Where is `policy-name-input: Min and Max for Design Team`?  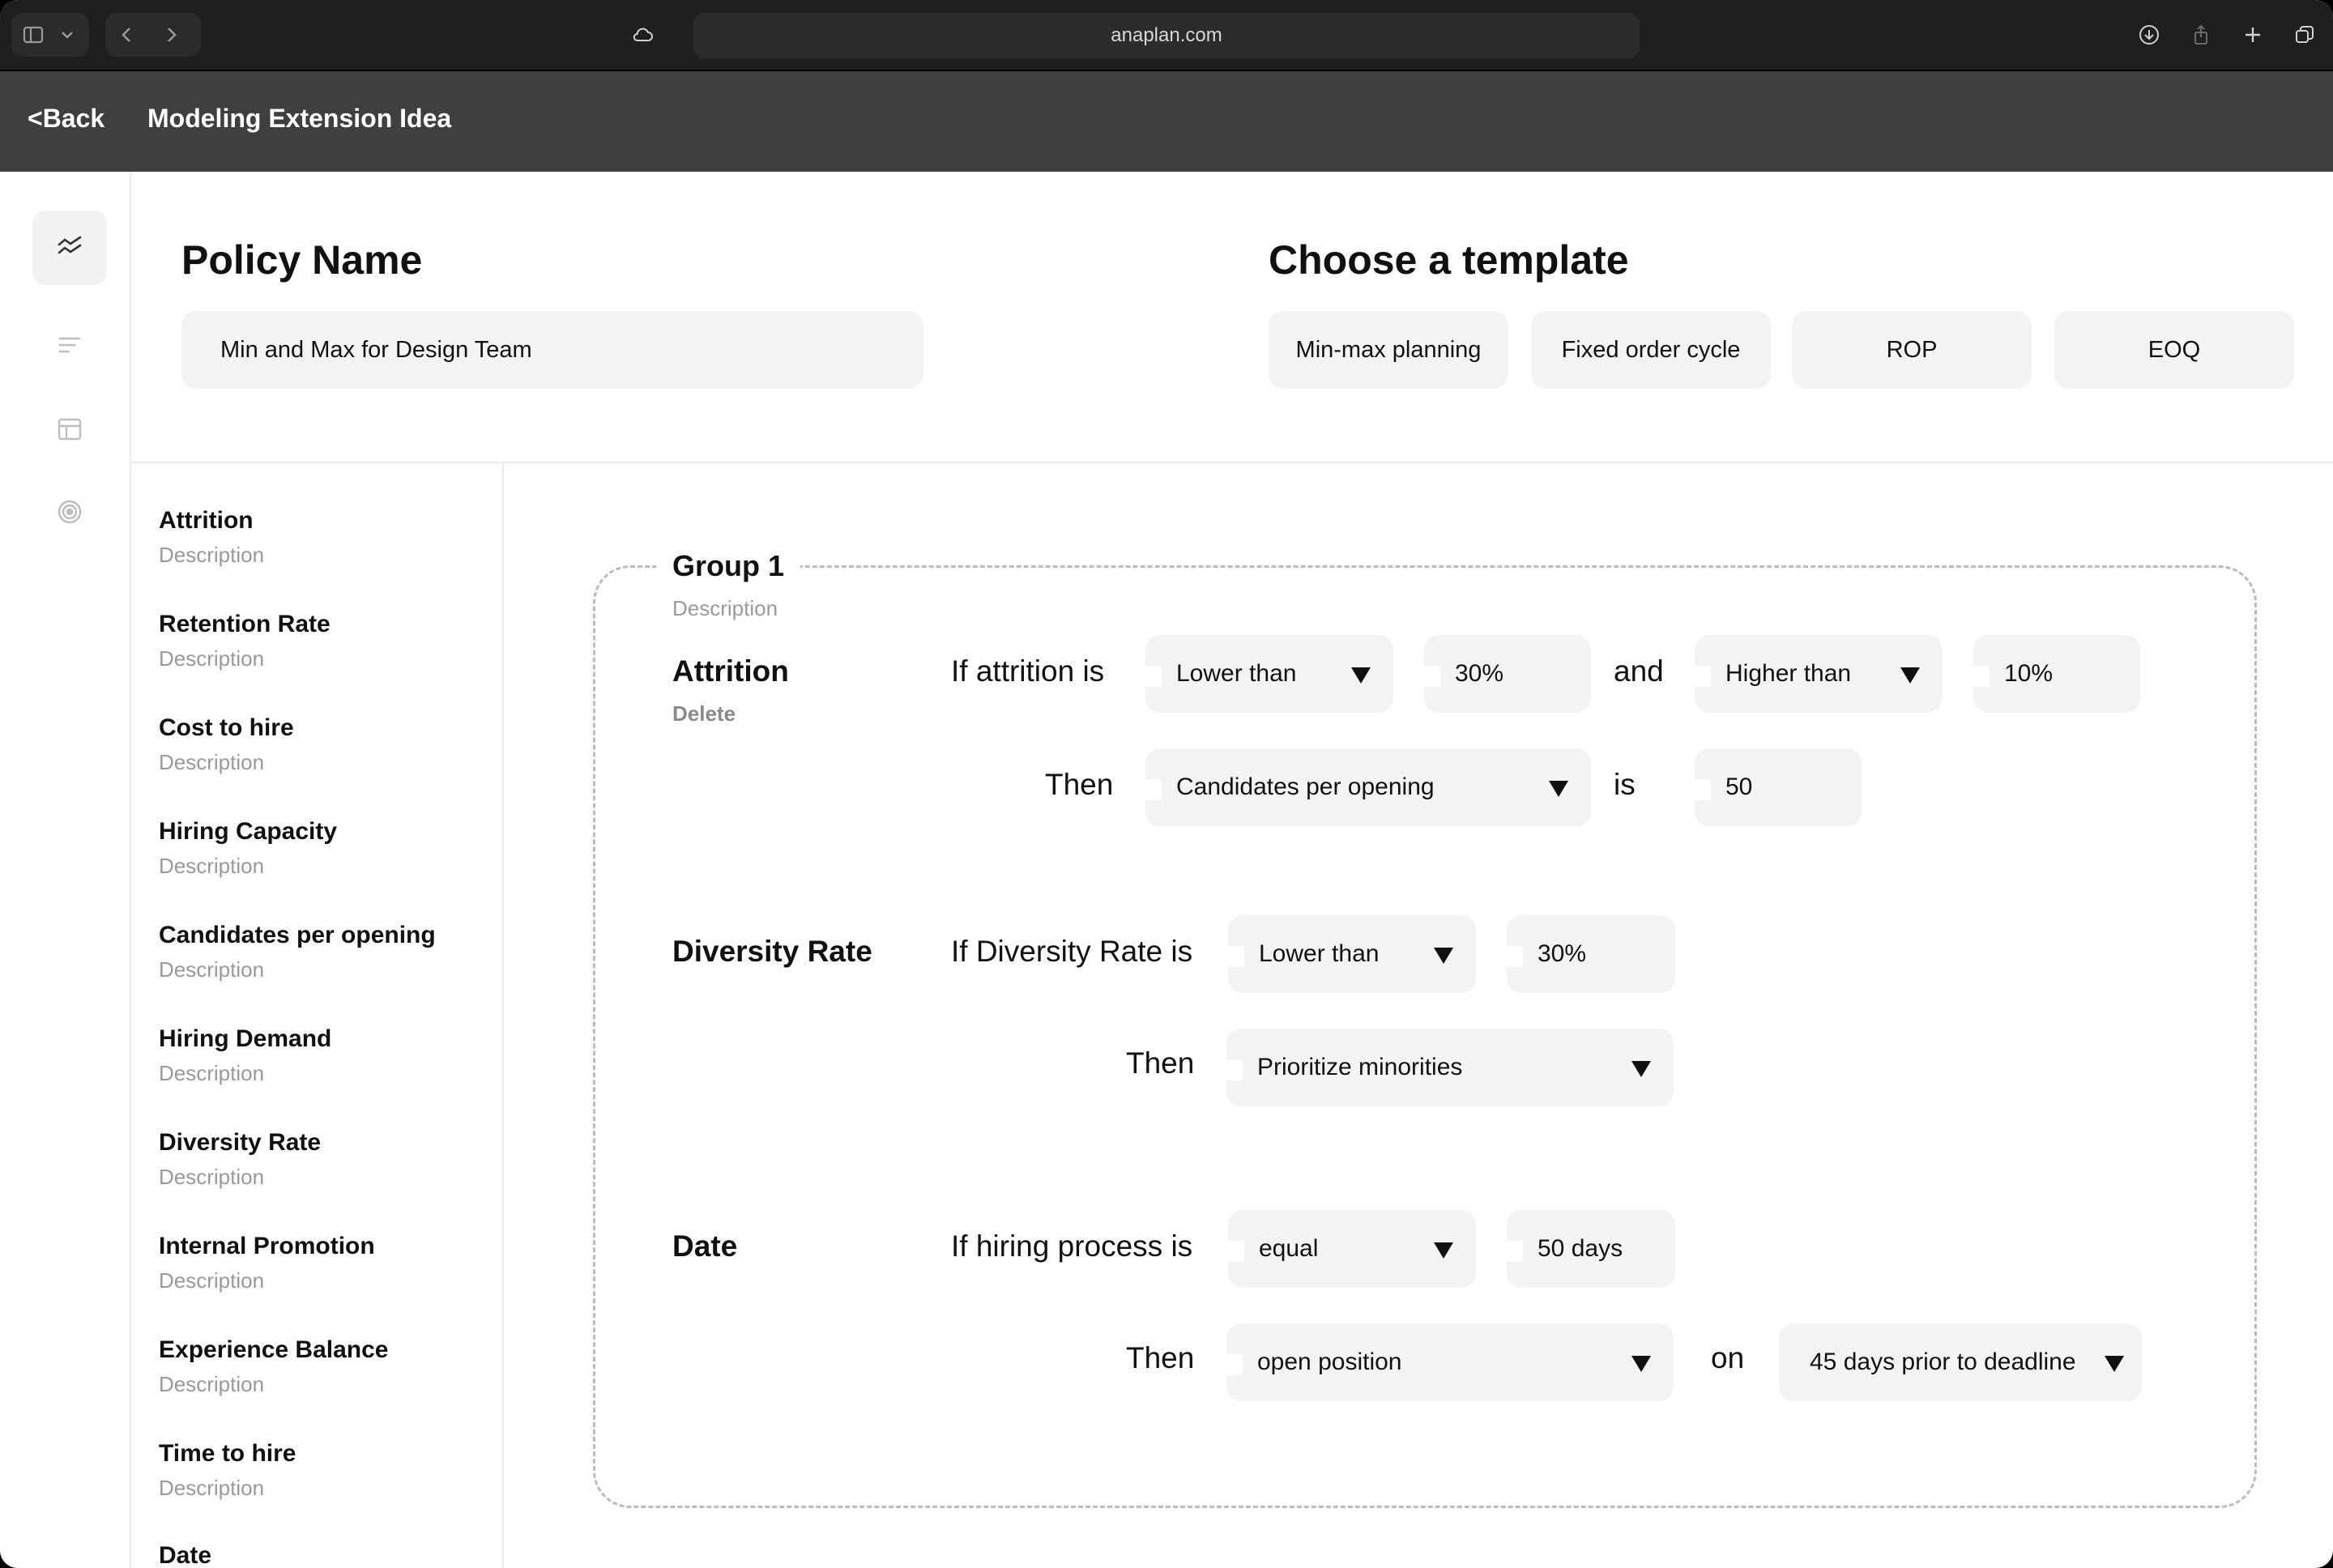
policy-name-input: Min and Max for Design Team is located at coordinates (552, 350).